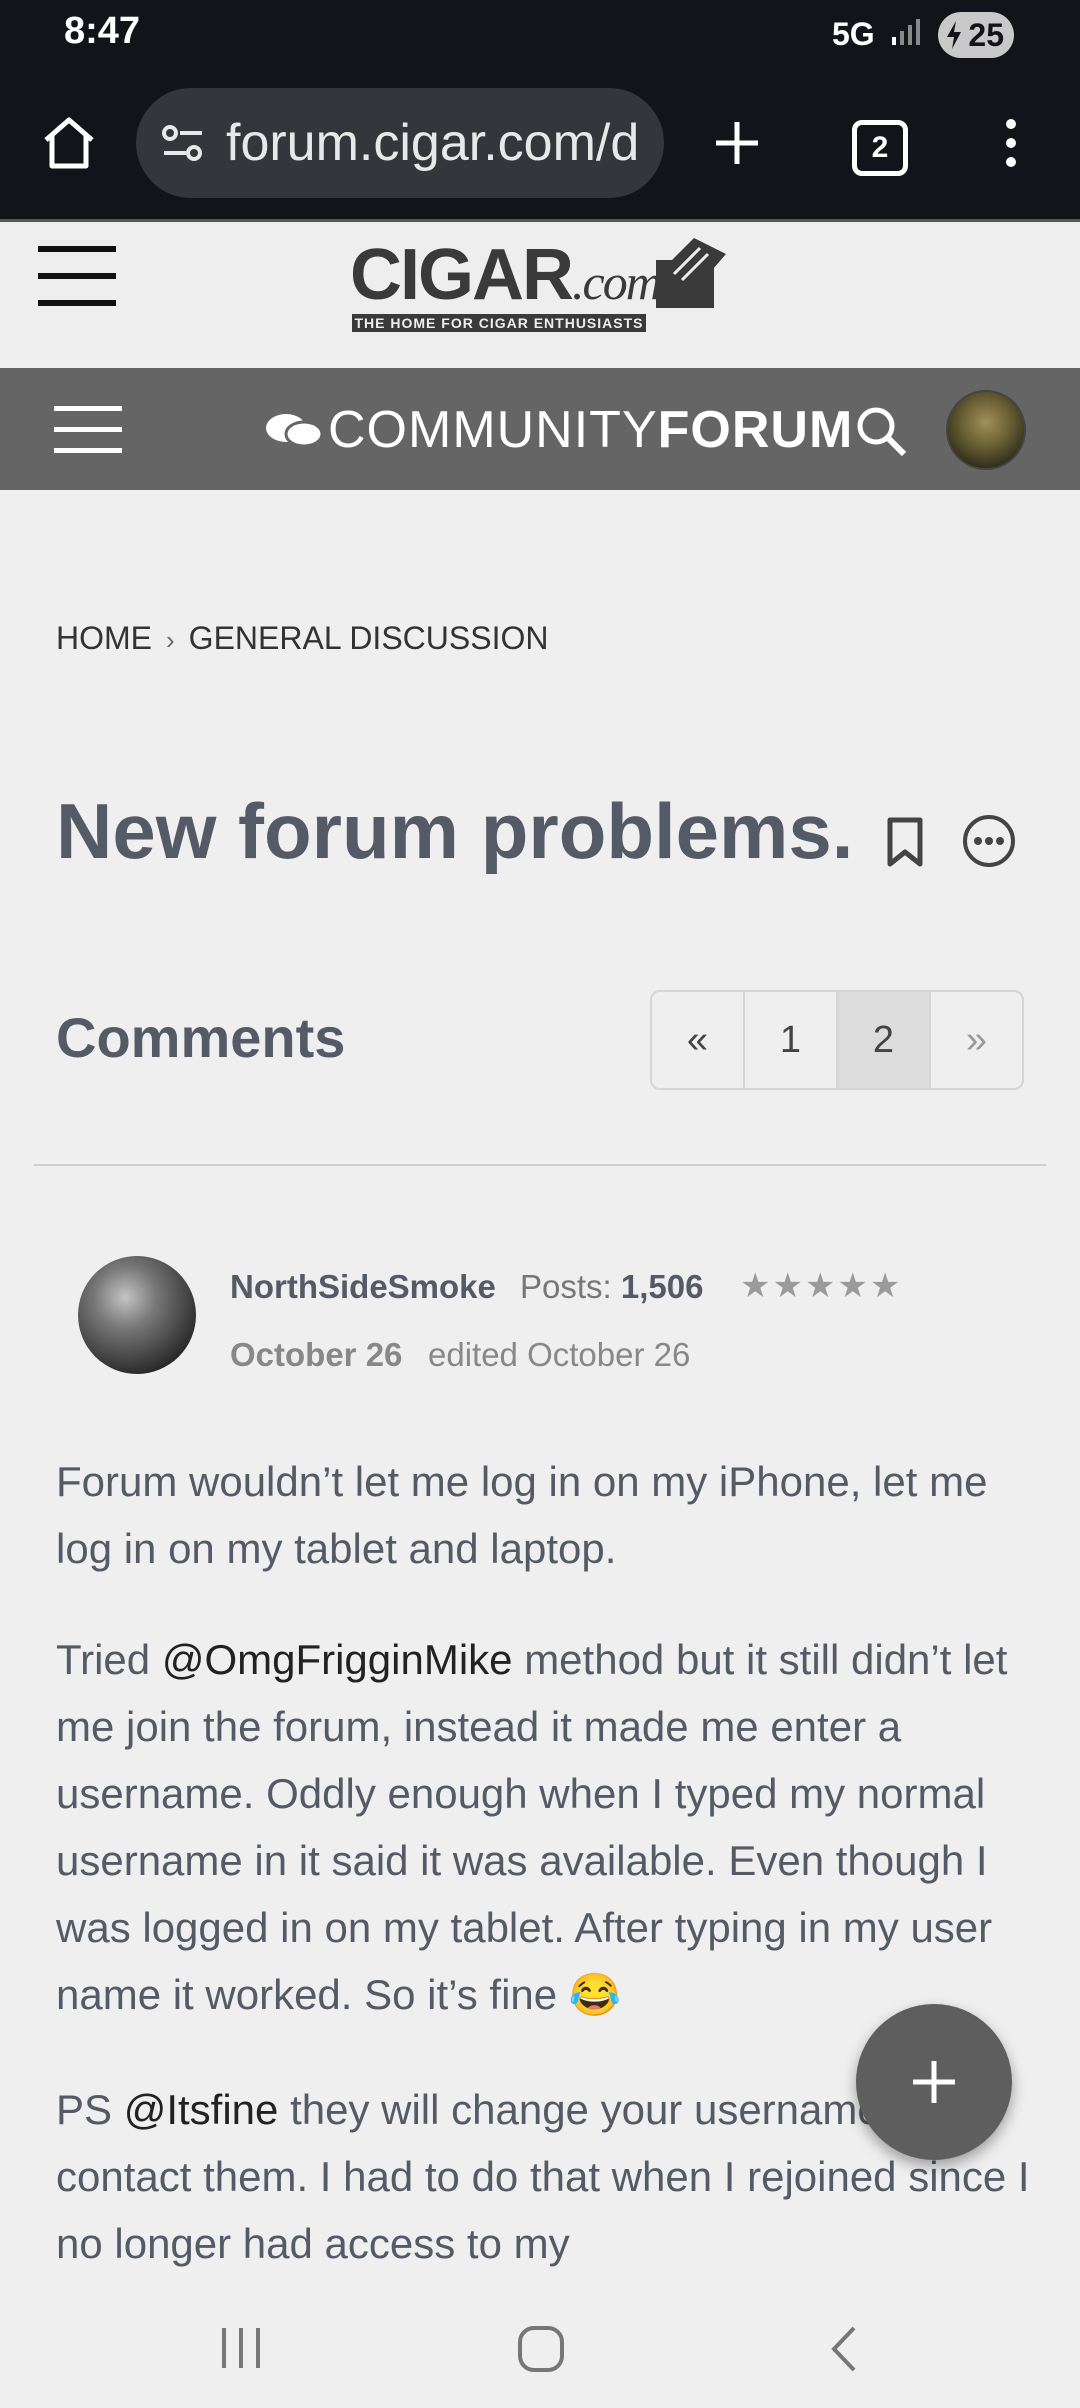  Describe the element at coordinates (884, 1040) in the screenshot. I see `pager-page-2: 2` at that location.